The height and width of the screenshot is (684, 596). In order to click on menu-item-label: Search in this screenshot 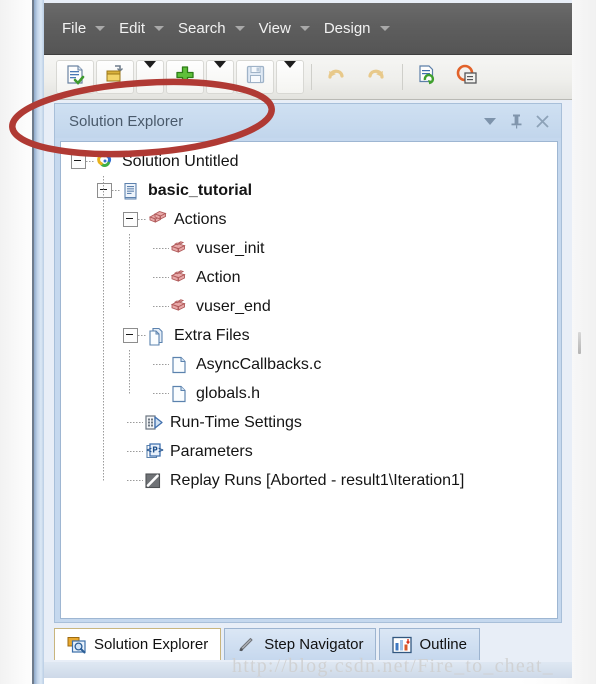, I will do `click(202, 28)`.